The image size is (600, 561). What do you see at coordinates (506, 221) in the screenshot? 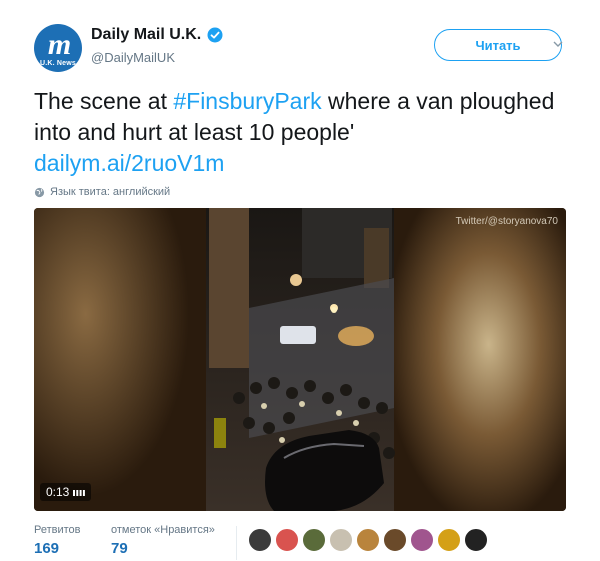
I see `video-watermark: Twitter/@storyanova70` at bounding box center [506, 221].